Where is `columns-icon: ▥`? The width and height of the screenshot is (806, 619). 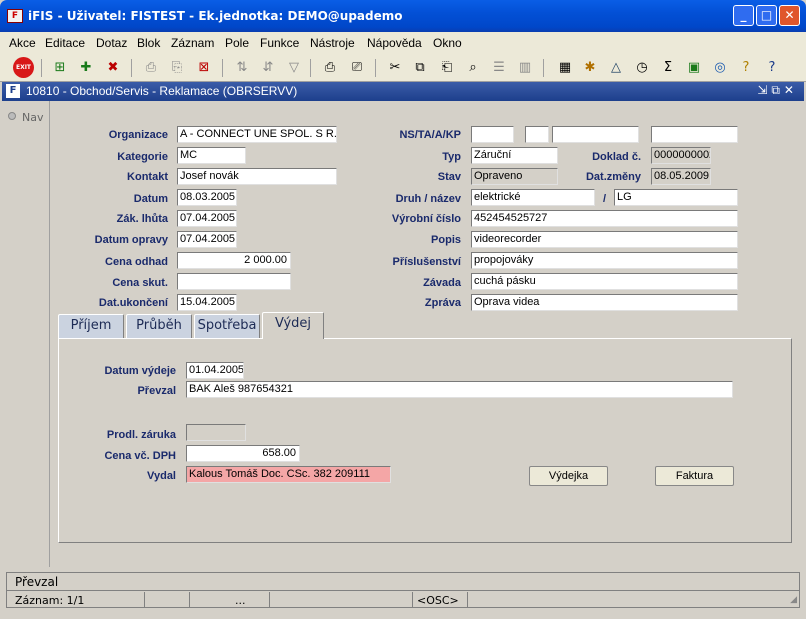 columns-icon: ▥ is located at coordinates (525, 68).